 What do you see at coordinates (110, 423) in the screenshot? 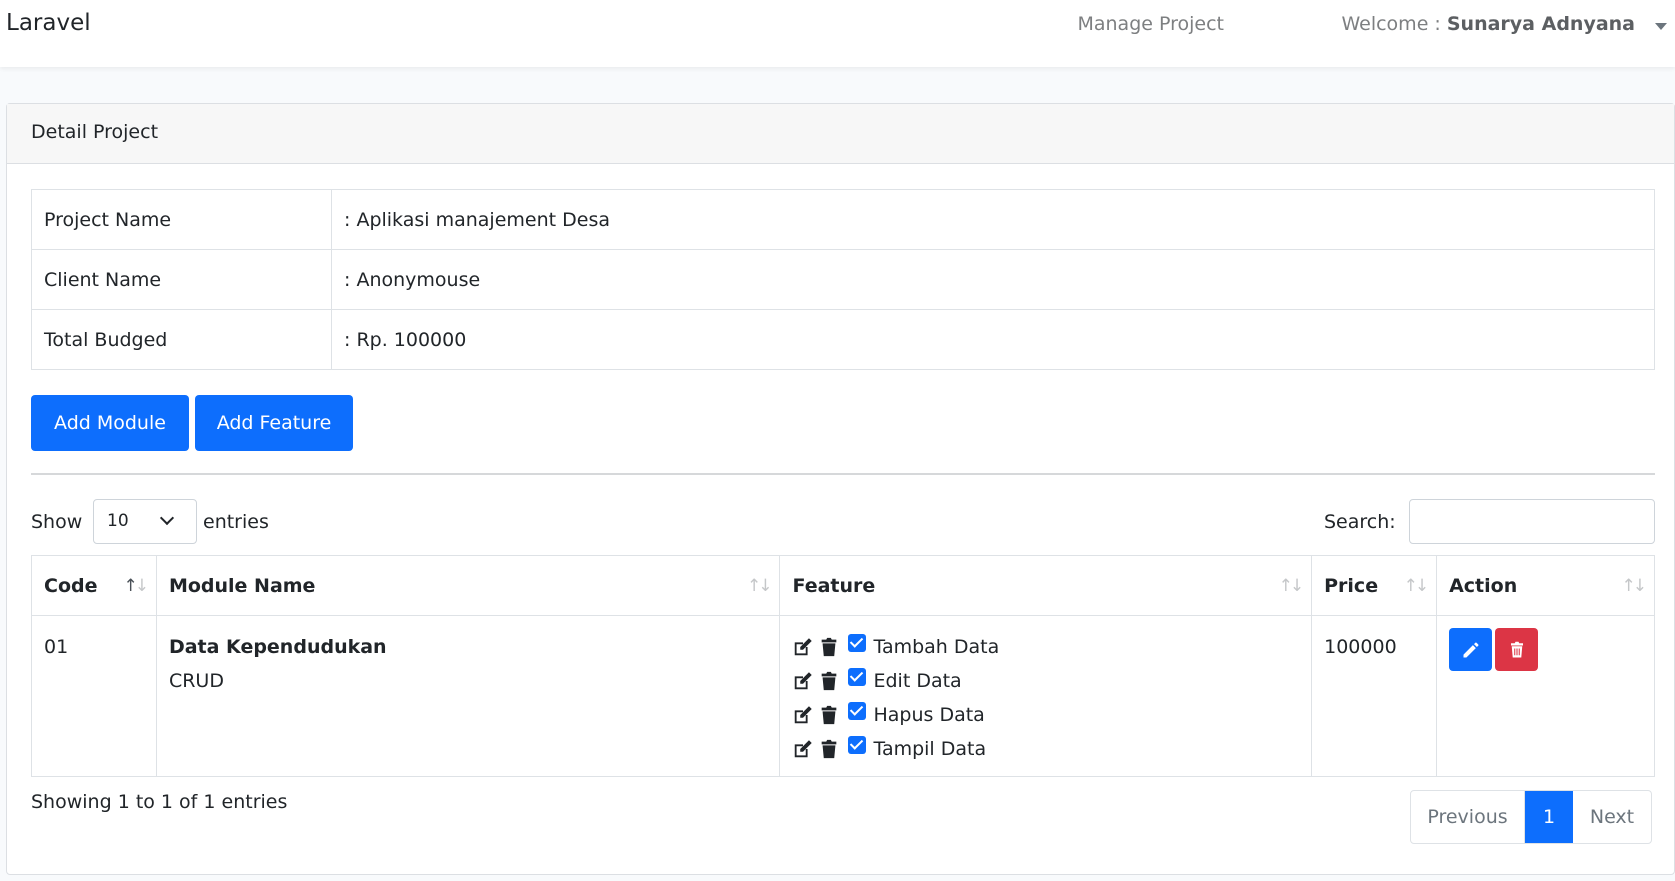
I see `add-module-button: Add Module` at bounding box center [110, 423].